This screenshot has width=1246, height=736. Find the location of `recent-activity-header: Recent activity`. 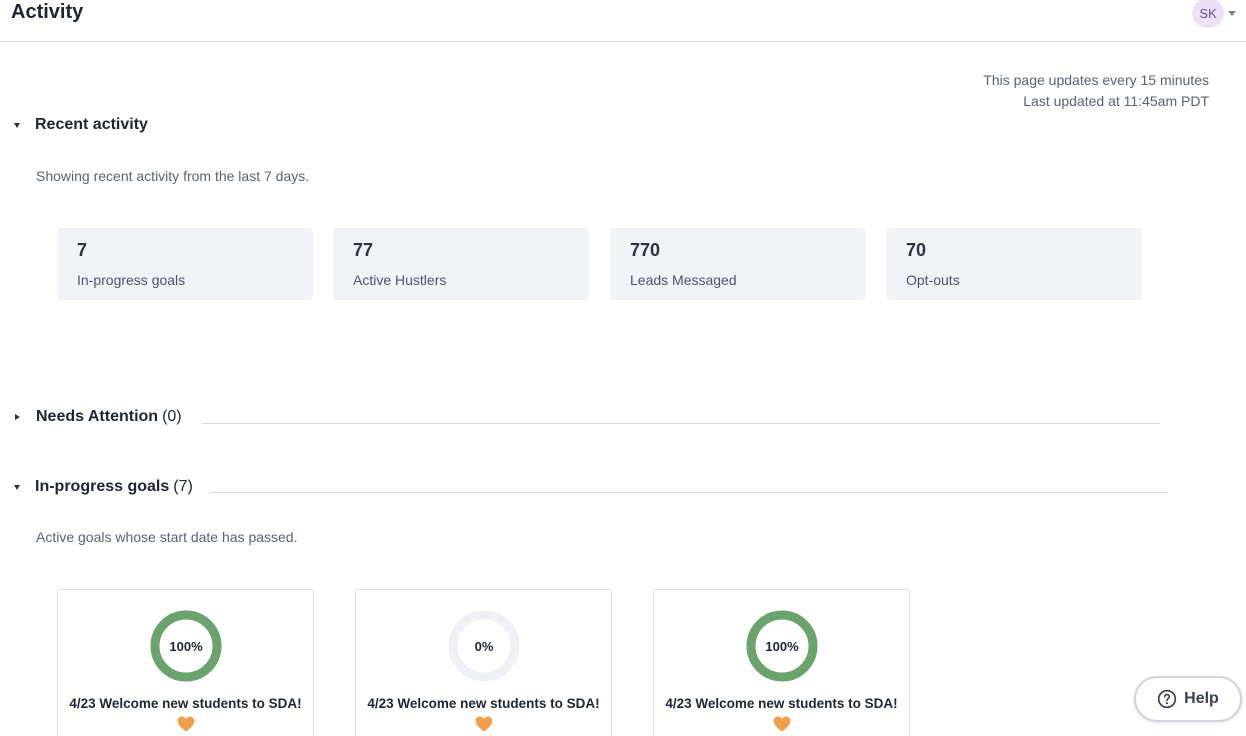

recent-activity-header: Recent activity is located at coordinates (81, 125).